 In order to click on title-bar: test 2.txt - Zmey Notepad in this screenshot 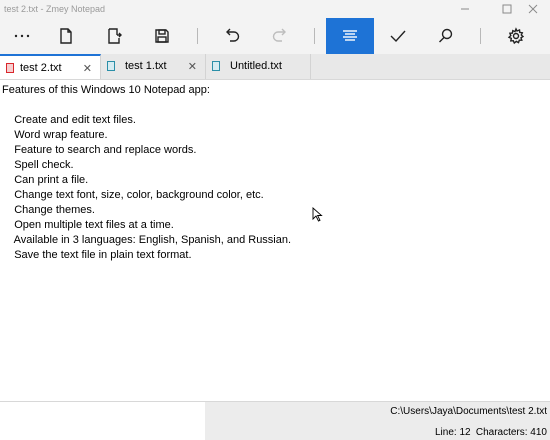, I will do `click(275, 9)`.